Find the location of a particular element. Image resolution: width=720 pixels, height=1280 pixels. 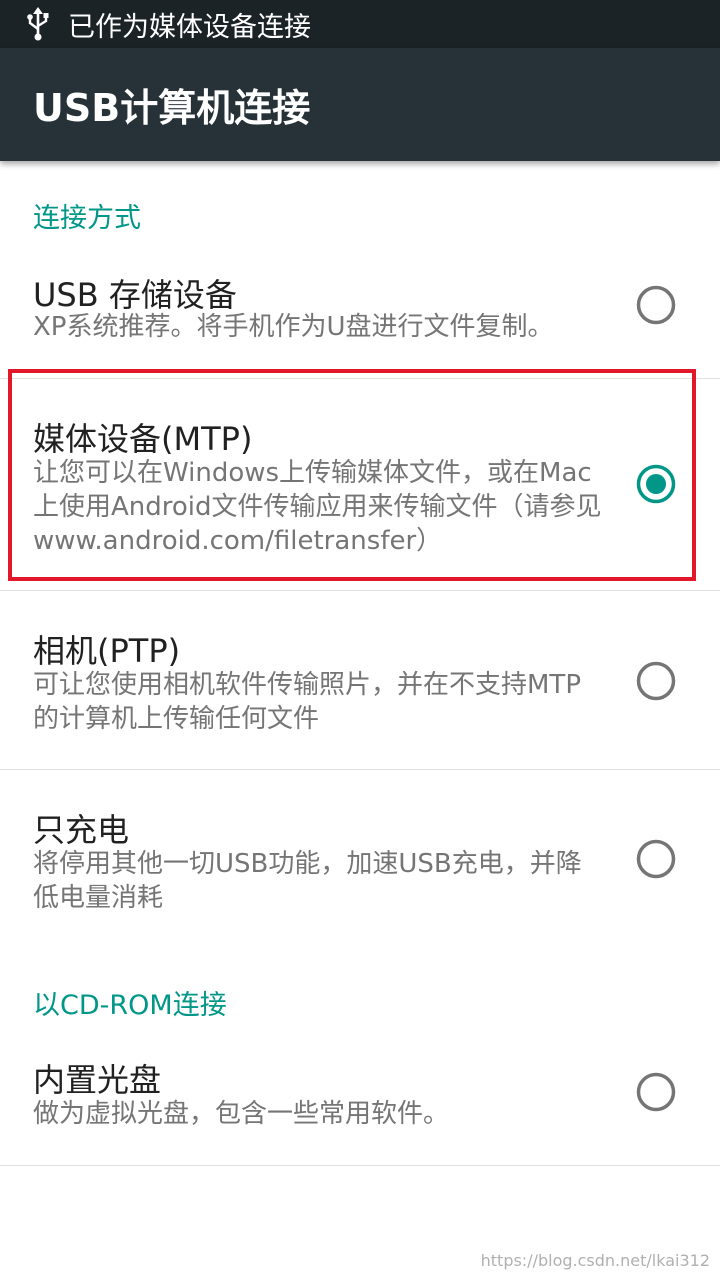

option-title: 相机(PTP) is located at coordinates (107, 651).